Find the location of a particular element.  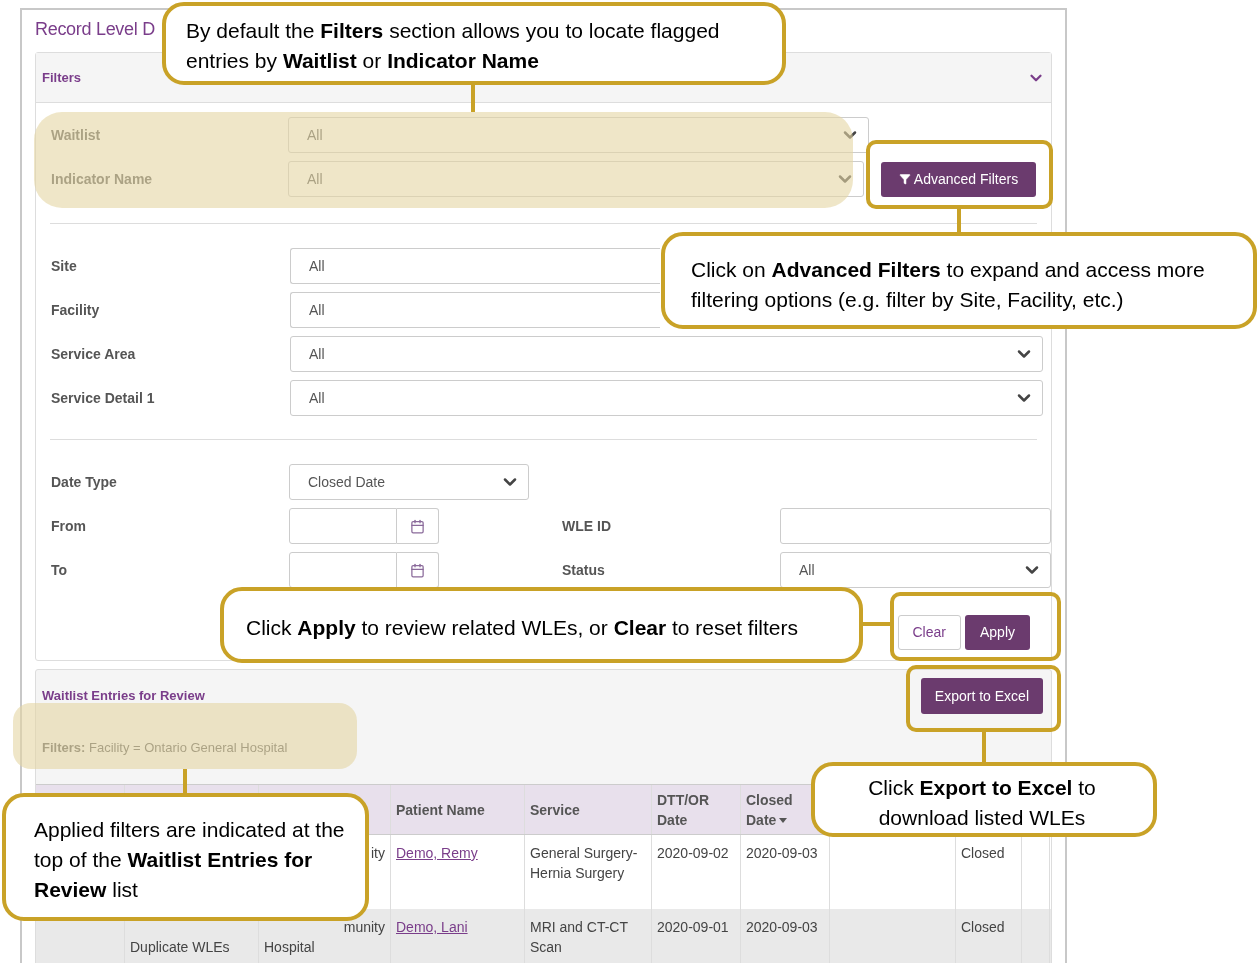

column-header: Service is located at coordinates (555, 809).